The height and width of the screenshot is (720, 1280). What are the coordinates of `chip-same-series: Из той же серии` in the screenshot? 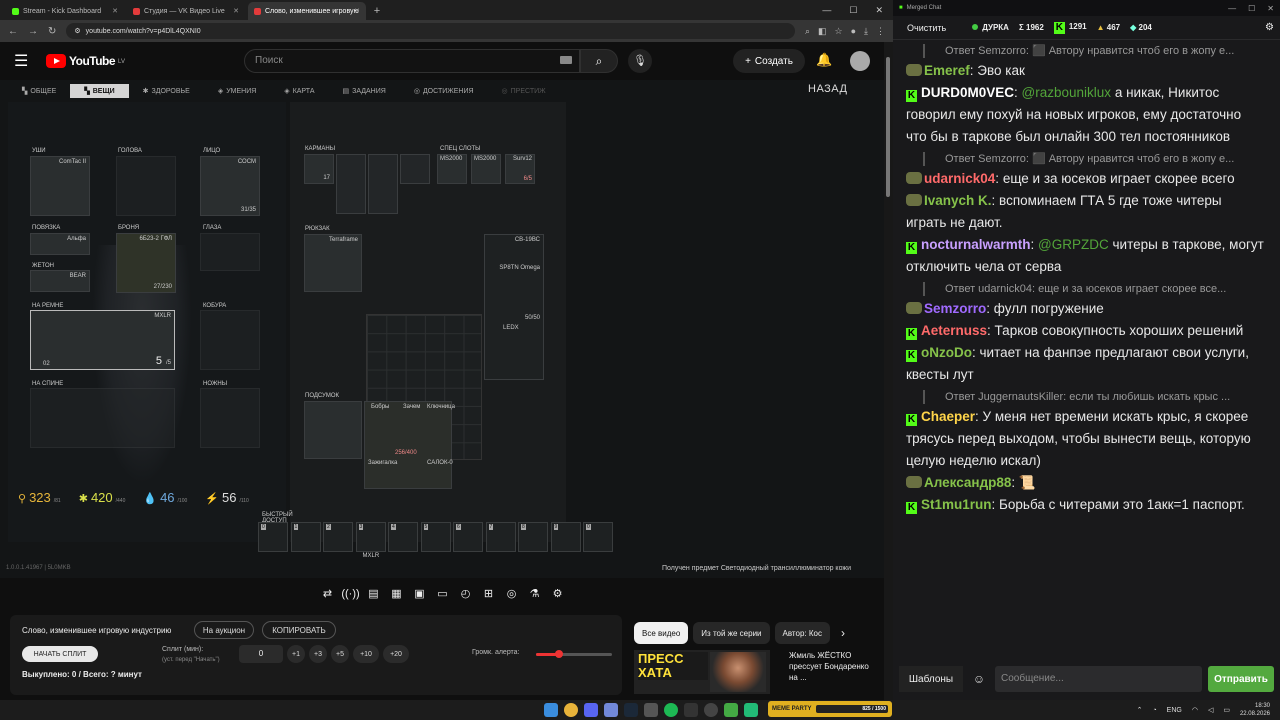 It's located at (731, 633).